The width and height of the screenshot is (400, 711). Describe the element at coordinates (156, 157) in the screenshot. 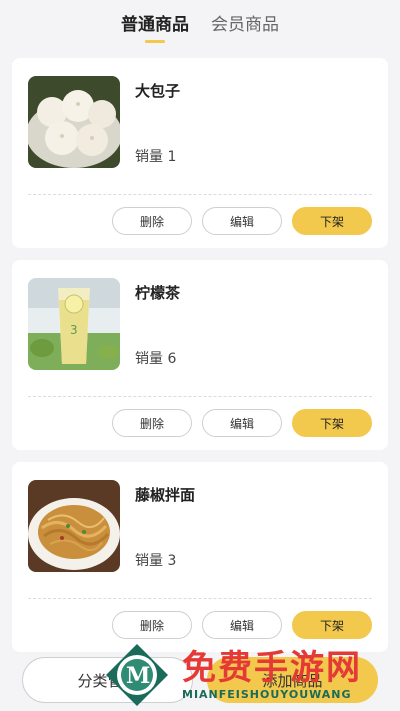

I see `product-sales: 销量 1` at that location.